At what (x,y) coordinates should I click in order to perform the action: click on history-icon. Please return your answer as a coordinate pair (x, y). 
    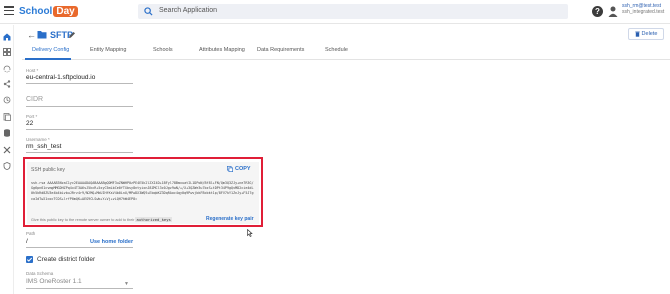
    Looking at the image, I should click on (7, 100).